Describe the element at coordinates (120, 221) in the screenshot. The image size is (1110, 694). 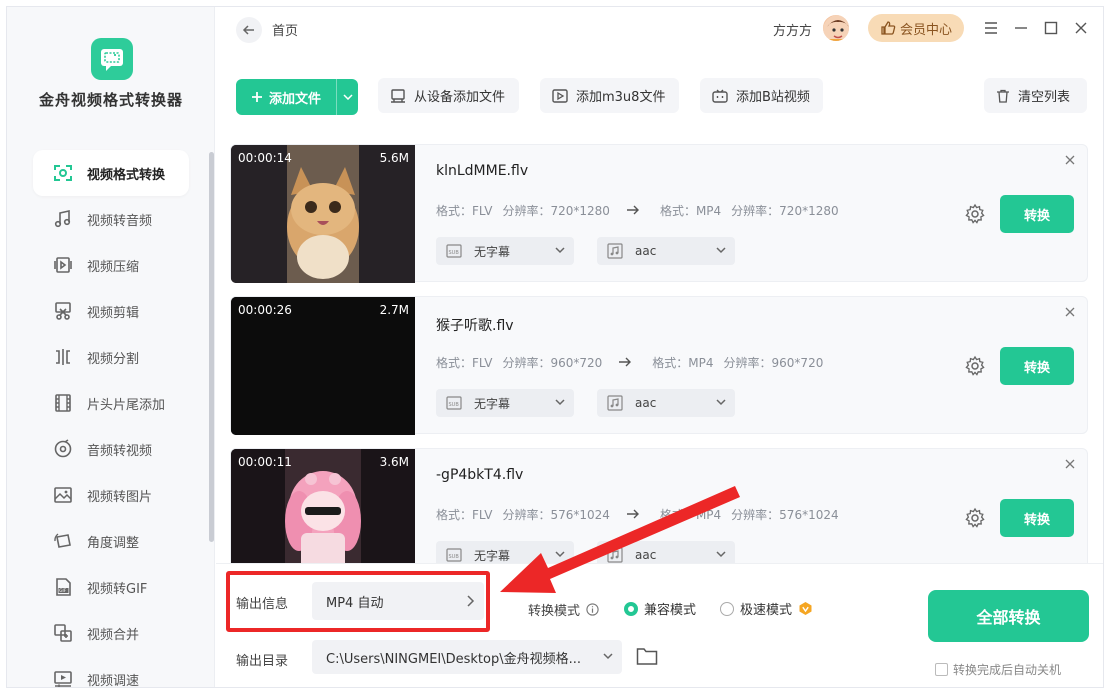
I see `sidebar-item-label: 视频转音频` at that location.